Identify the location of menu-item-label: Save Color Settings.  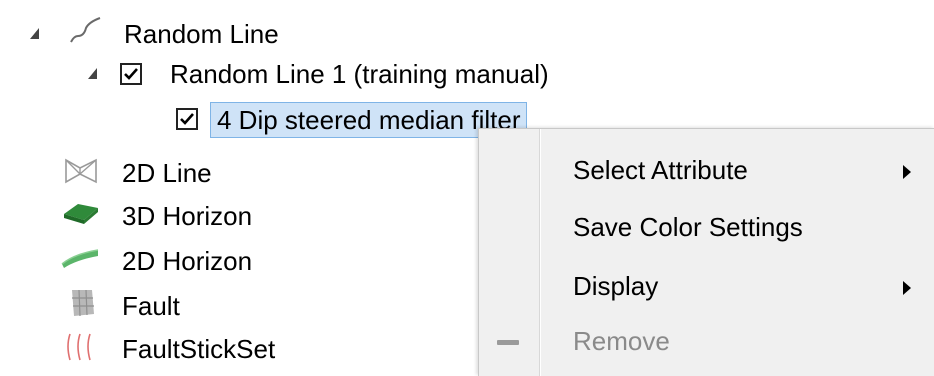
(688, 227).